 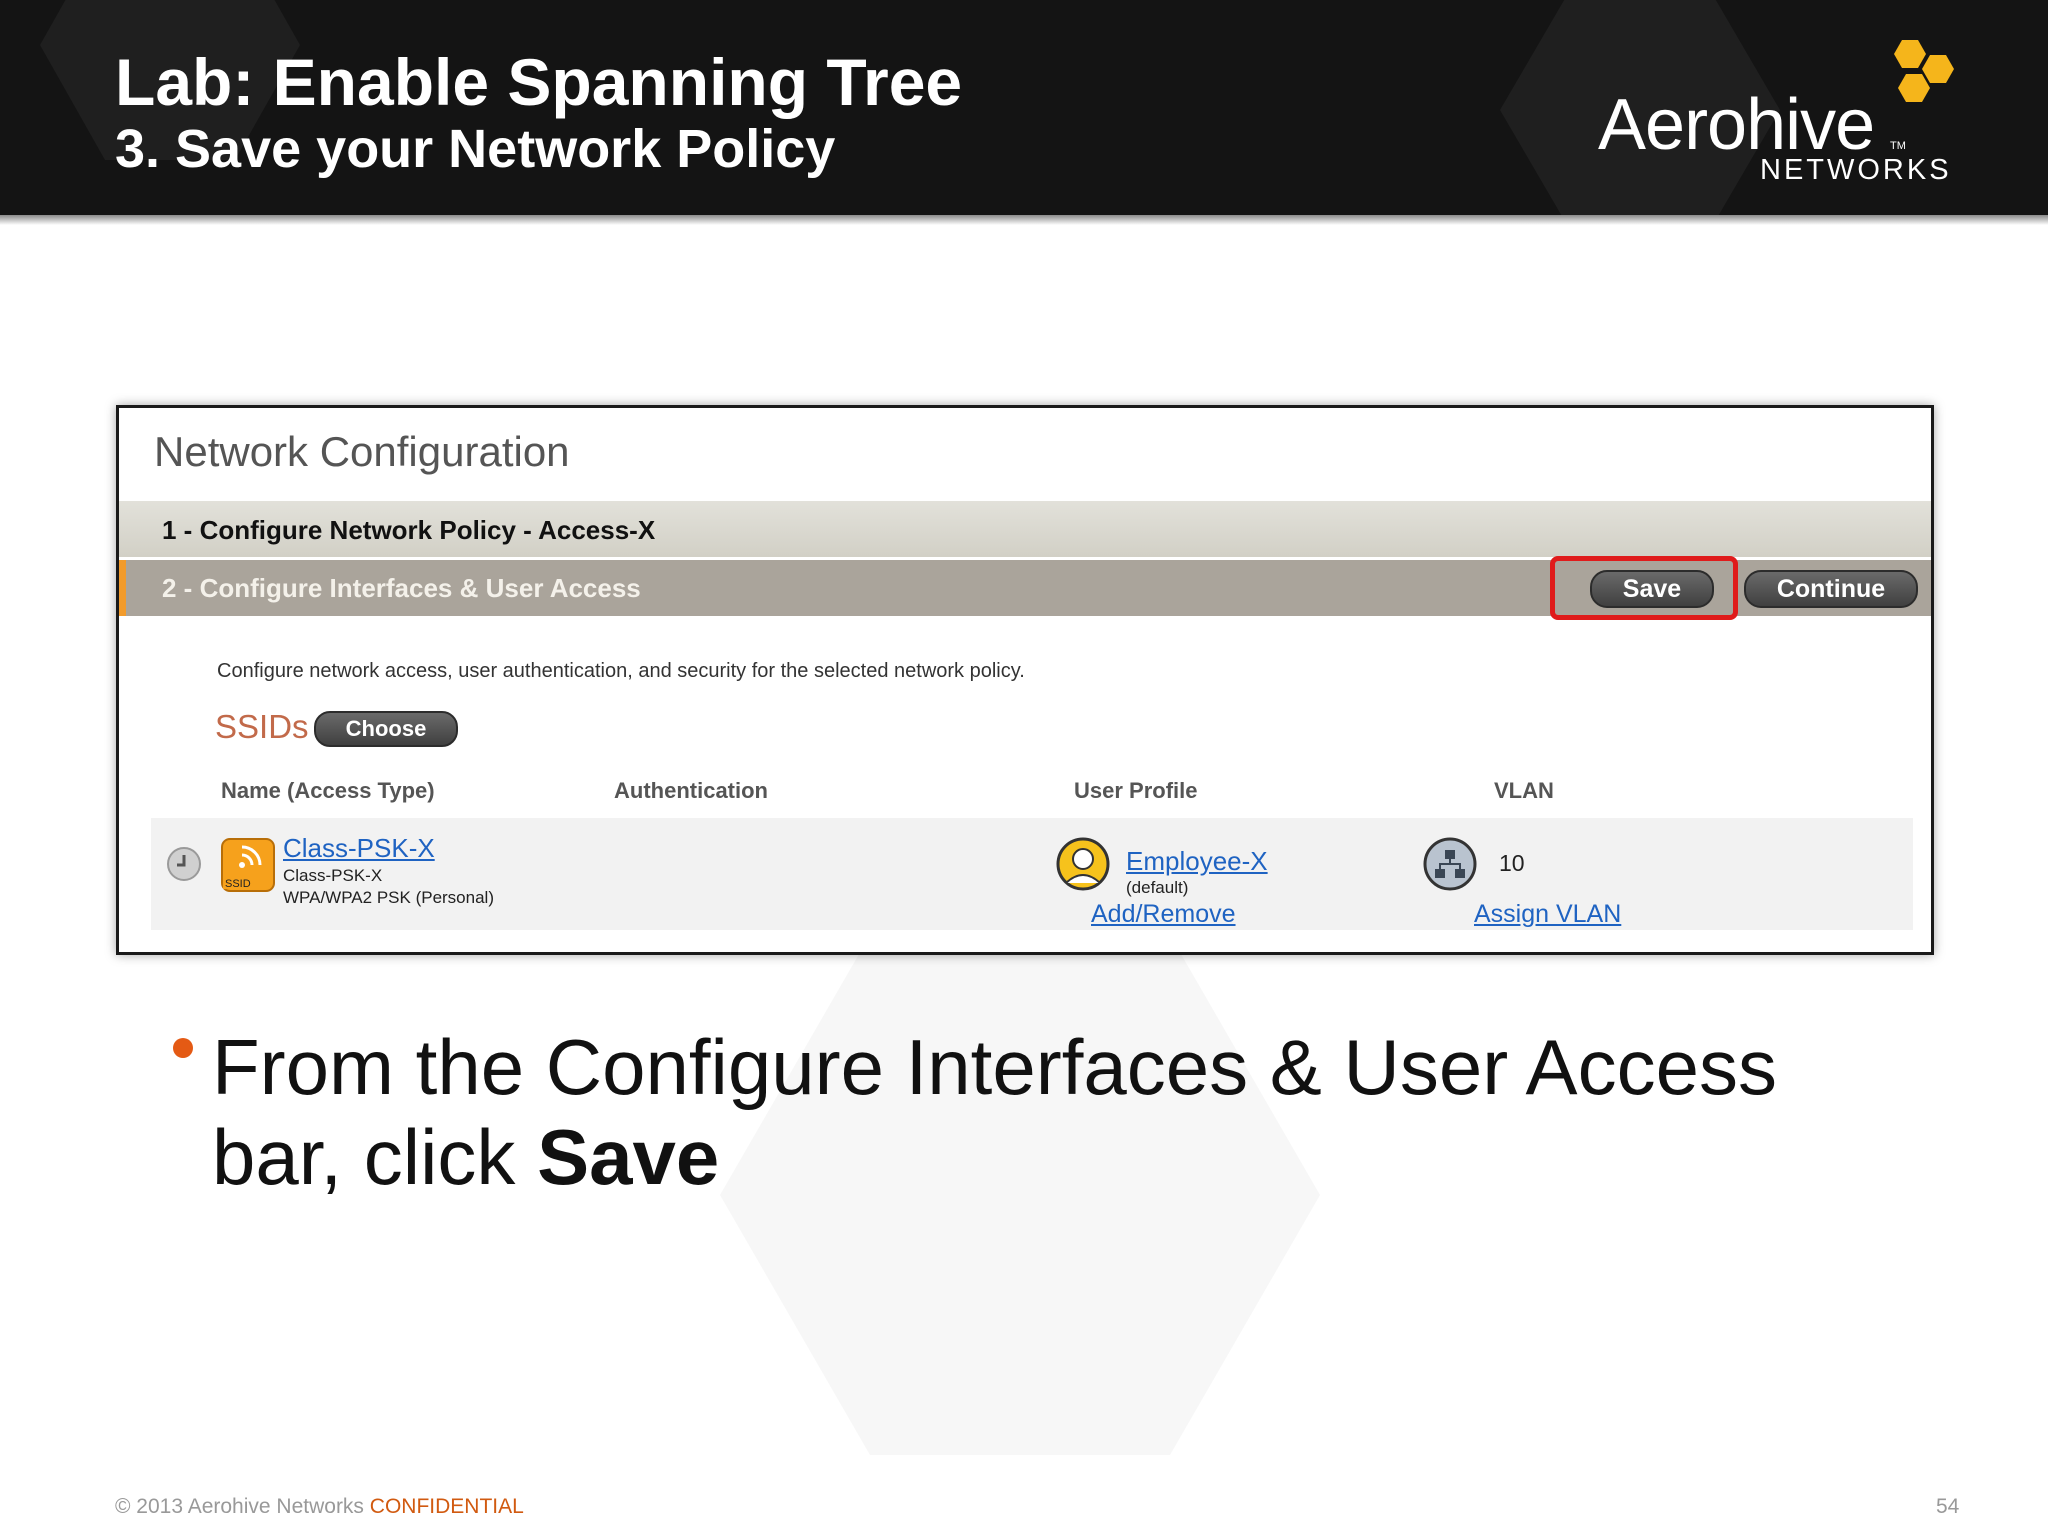 I want to click on column-header-authentication: Authentication, so click(x=691, y=790).